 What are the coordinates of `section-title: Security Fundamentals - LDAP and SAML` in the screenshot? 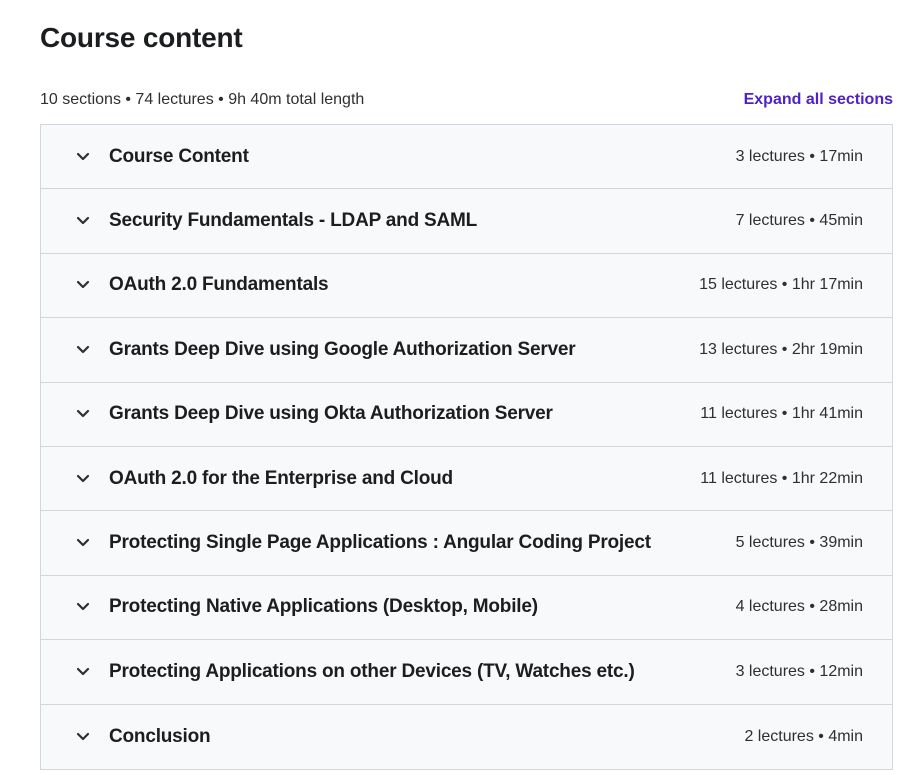 It's located at (293, 221).